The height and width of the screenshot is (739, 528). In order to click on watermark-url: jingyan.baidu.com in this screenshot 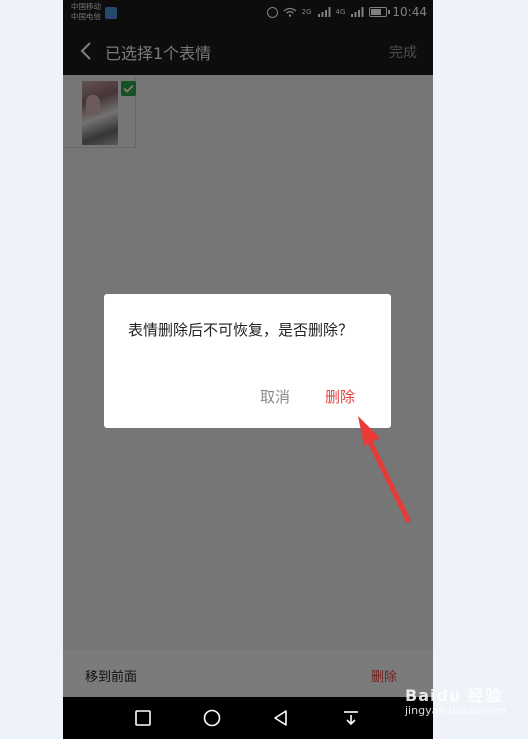, I will do `click(456, 710)`.